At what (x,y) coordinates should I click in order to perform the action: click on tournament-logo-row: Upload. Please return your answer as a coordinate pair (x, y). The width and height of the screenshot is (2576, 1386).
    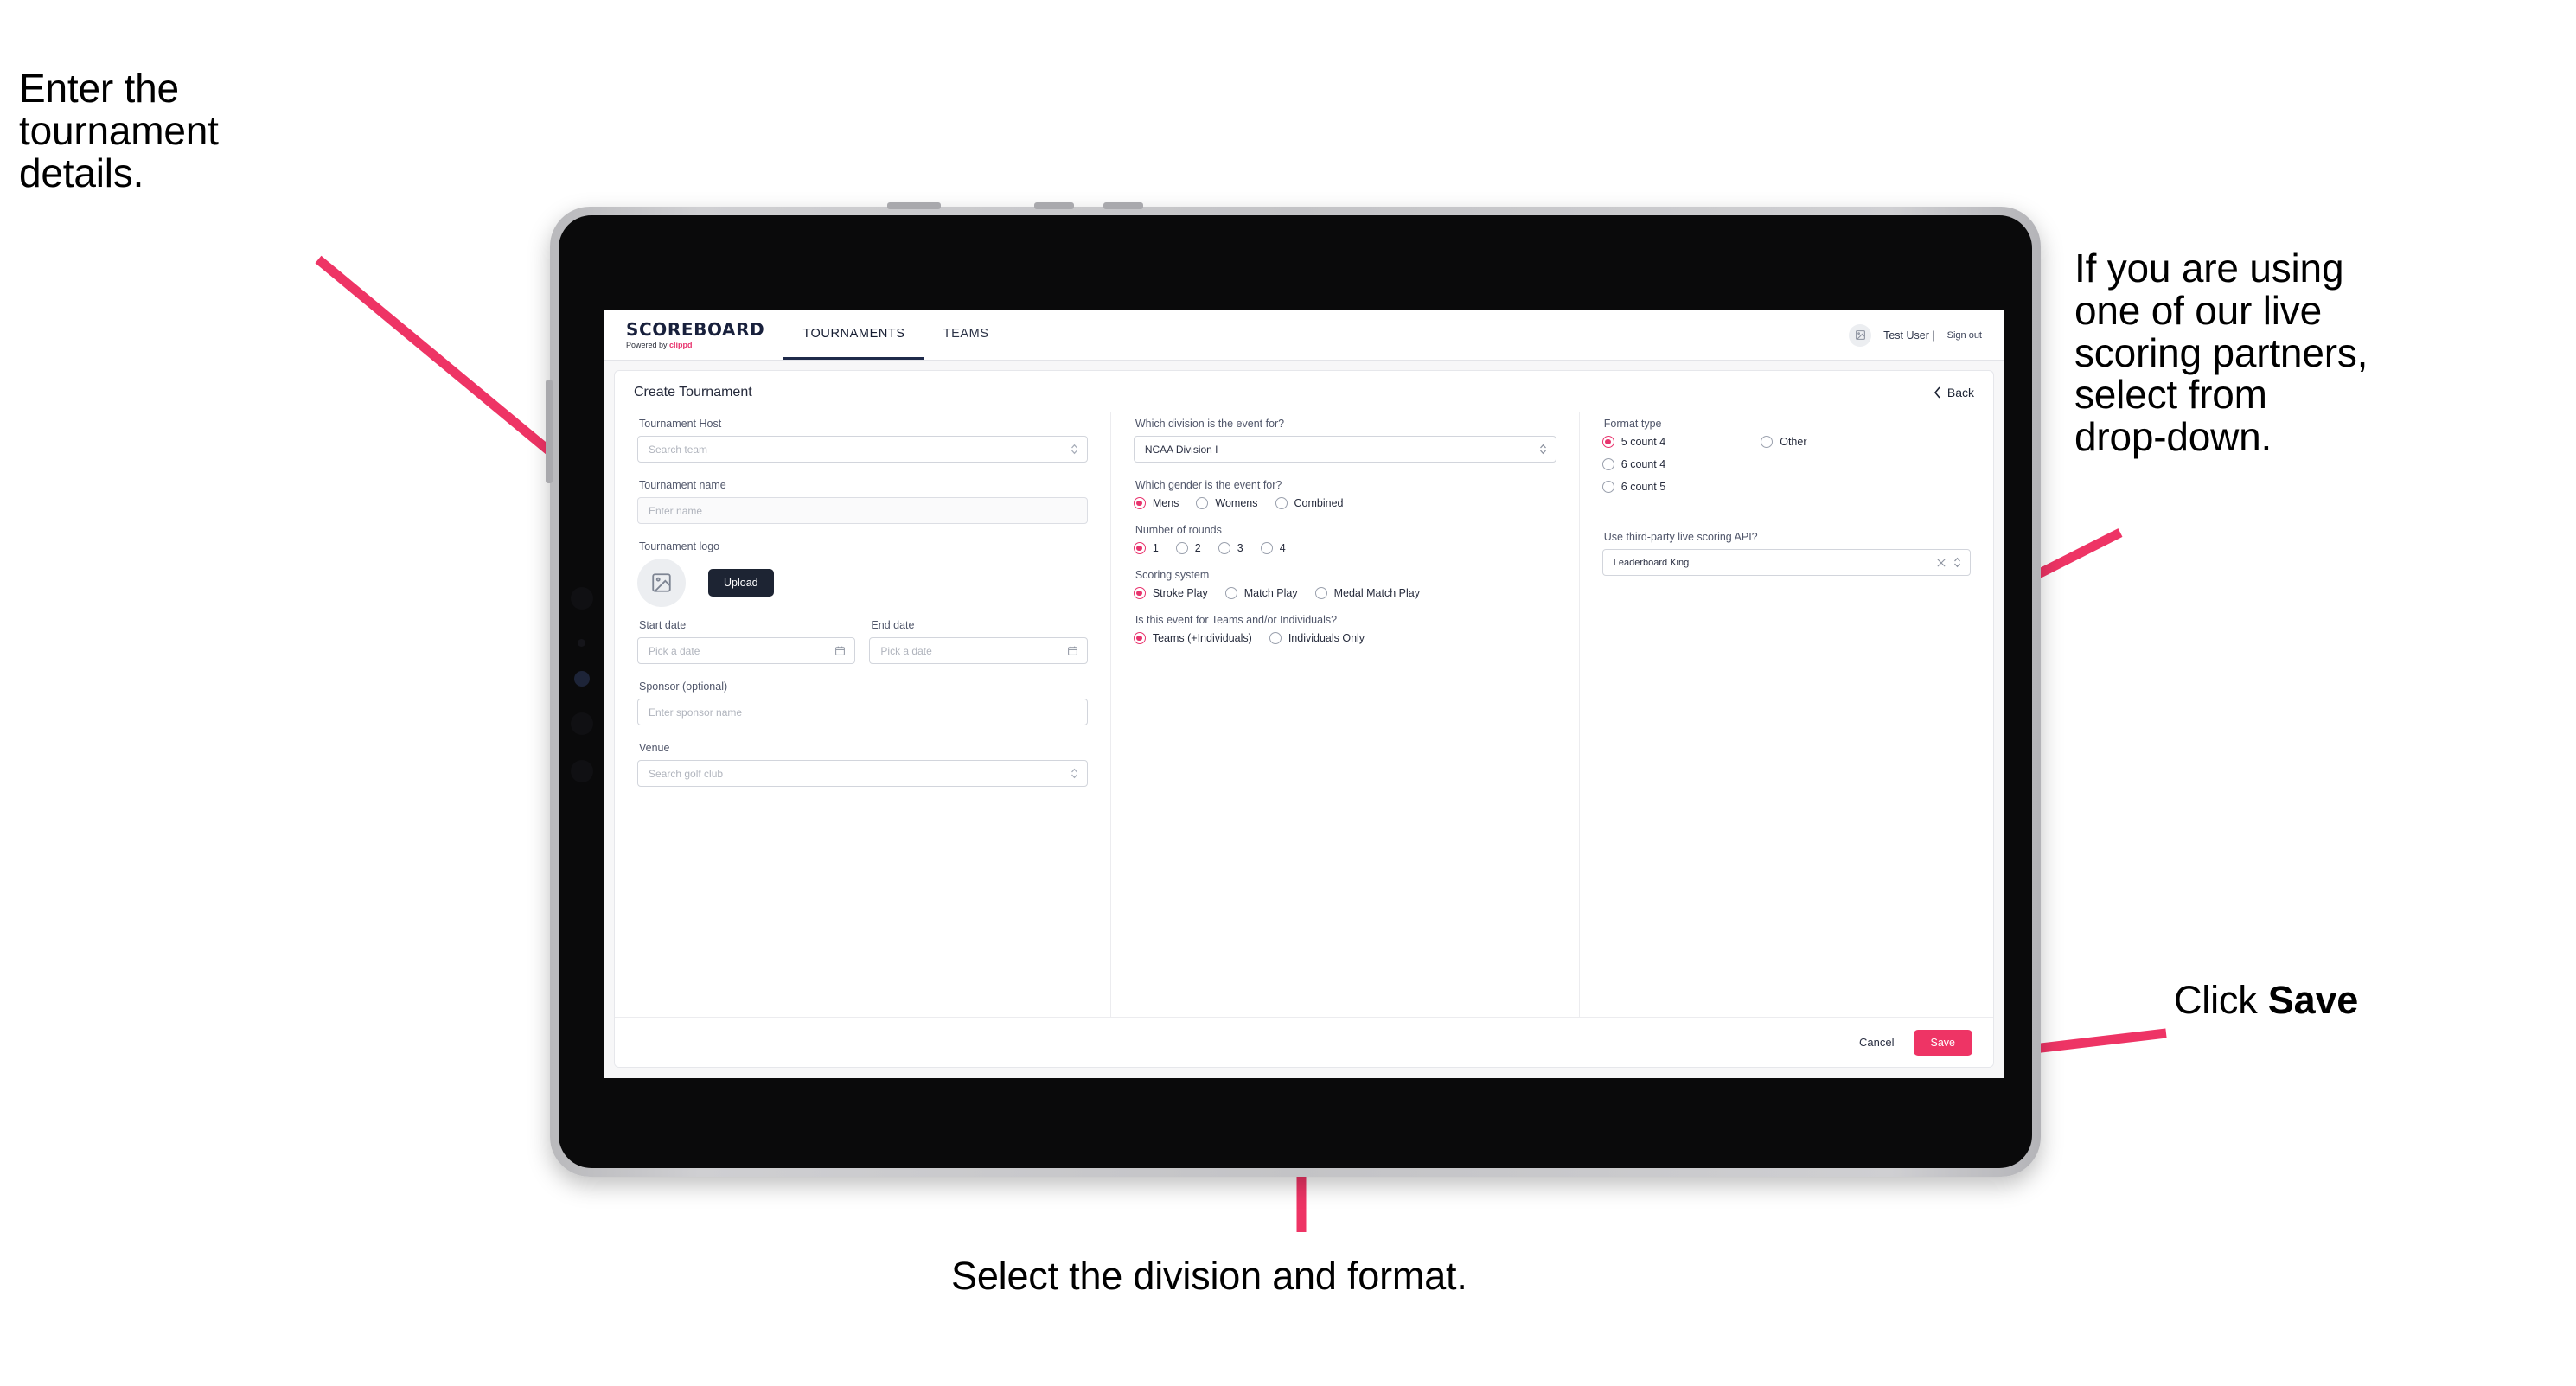
    Looking at the image, I should click on (863, 583).